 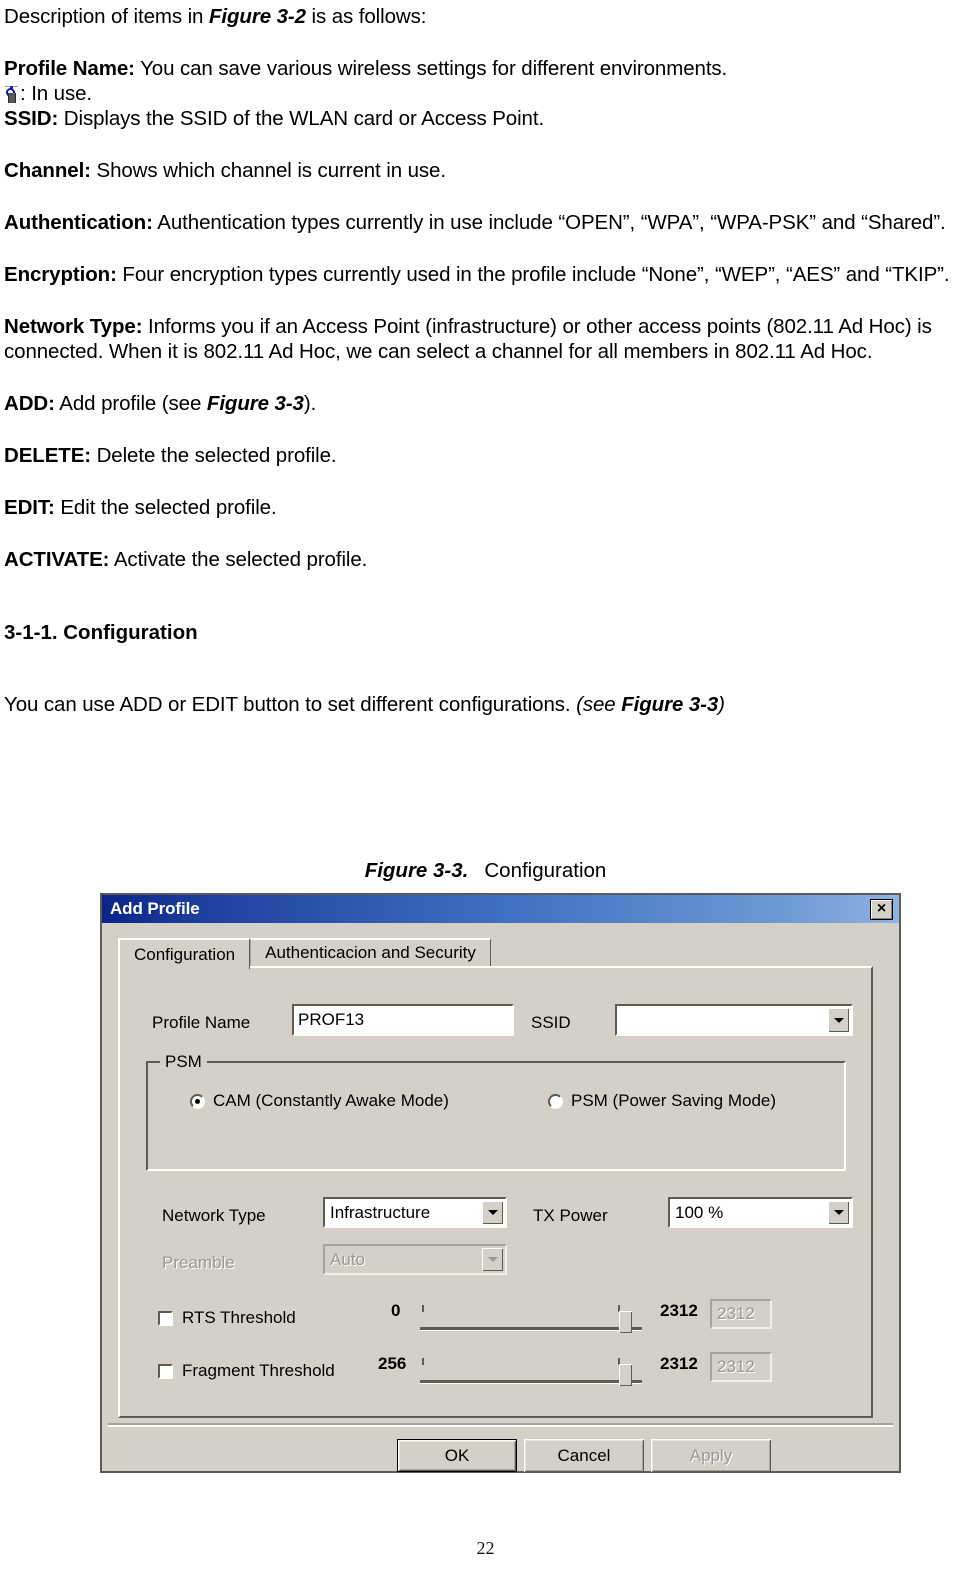 What do you see at coordinates (741, 1367) in the screenshot?
I see `fragment-threshold-value: 2312` at bounding box center [741, 1367].